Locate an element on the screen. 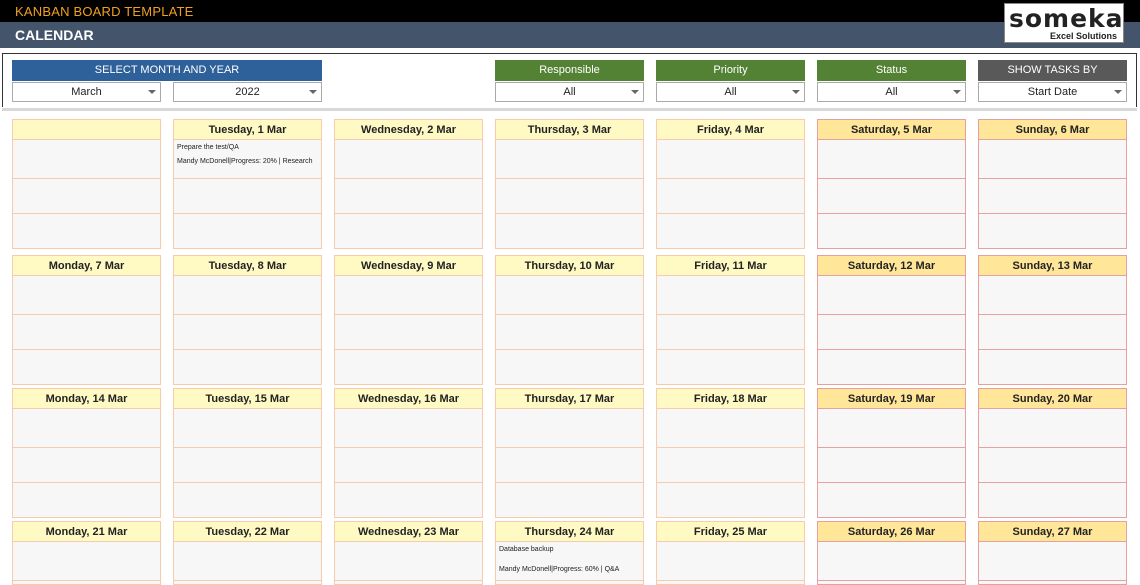  year-value: 2022 is located at coordinates (247, 92).